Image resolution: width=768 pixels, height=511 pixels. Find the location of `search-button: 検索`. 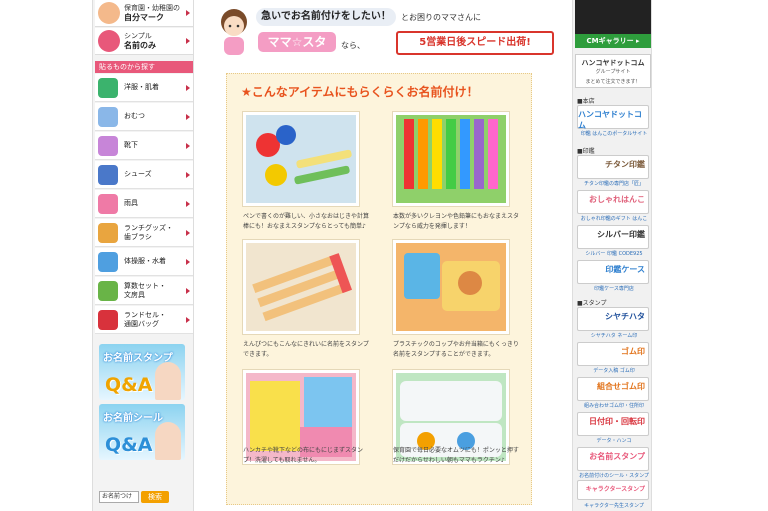

search-button: 検索 is located at coordinates (155, 497).